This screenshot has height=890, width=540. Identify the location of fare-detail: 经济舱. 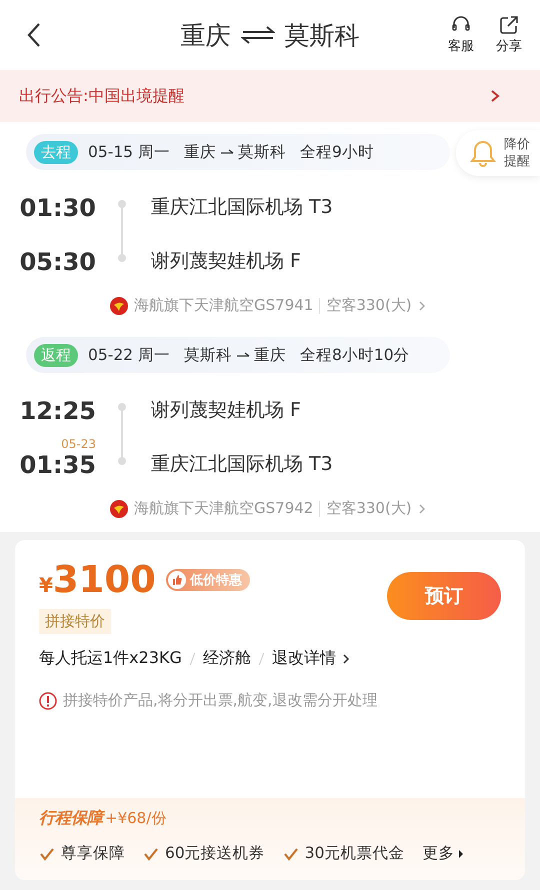
(226, 658).